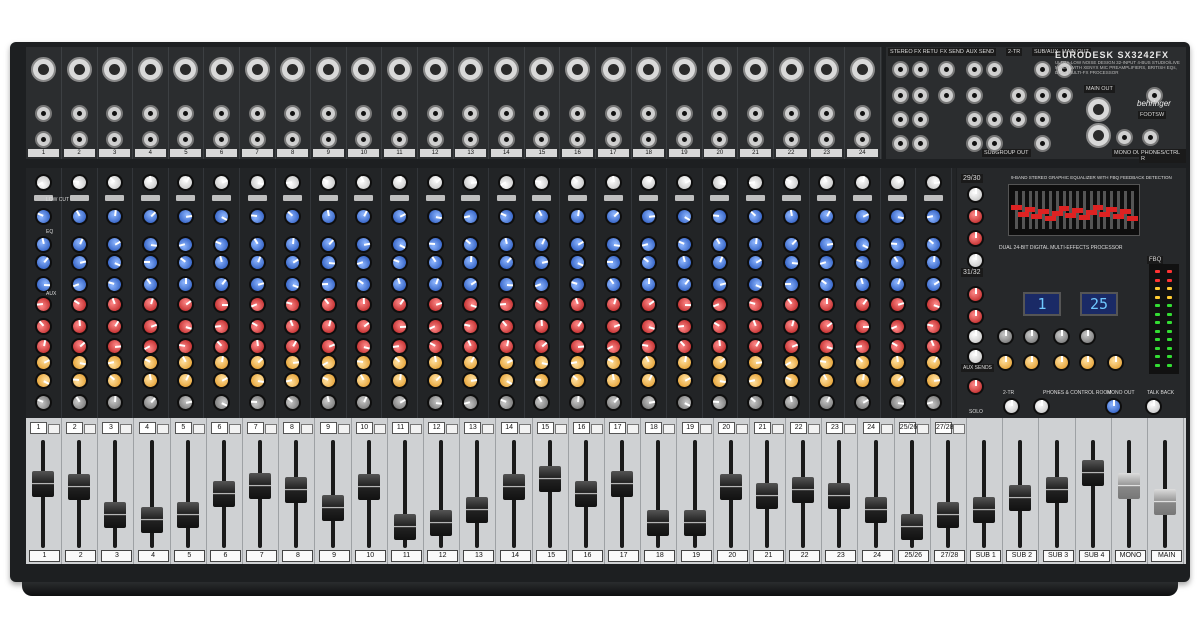 The image size is (1200, 635). Describe the element at coordinates (1098, 135) in the screenshot. I see `main-out-xlr` at that location.